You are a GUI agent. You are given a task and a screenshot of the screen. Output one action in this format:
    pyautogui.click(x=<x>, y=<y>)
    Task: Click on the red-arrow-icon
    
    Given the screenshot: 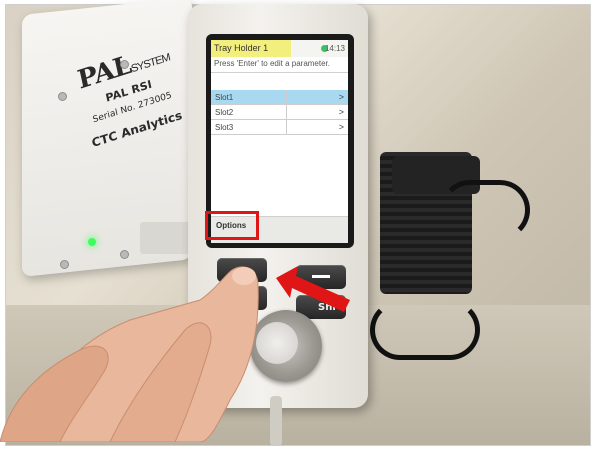 What is the action you would take?
    pyautogui.click(x=313, y=289)
    